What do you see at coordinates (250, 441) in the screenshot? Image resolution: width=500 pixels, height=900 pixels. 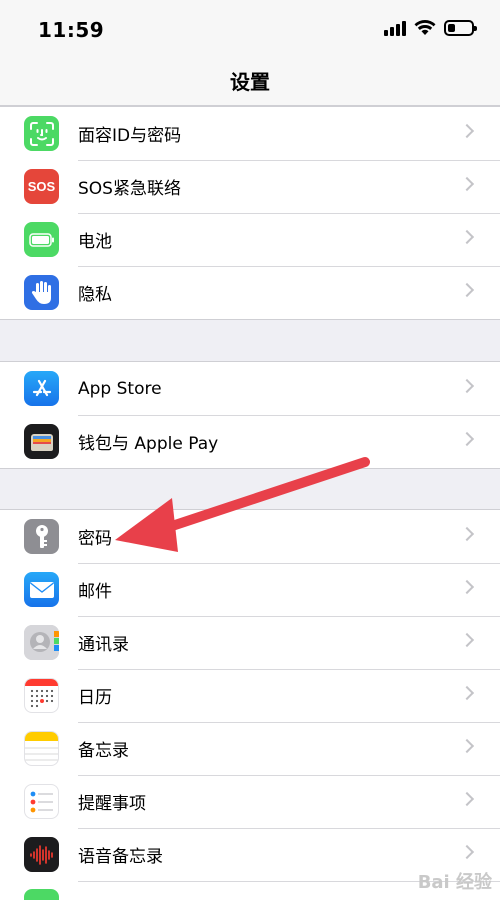 I see `settings-item-wallet: 钱包与 Apple Pay` at bounding box center [250, 441].